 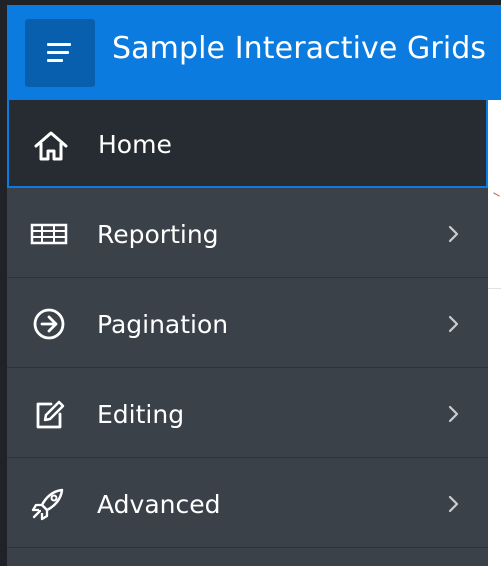 What do you see at coordinates (159, 504) in the screenshot?
I see `nav-item-label: Advanced` at bounding box center [159, 504].